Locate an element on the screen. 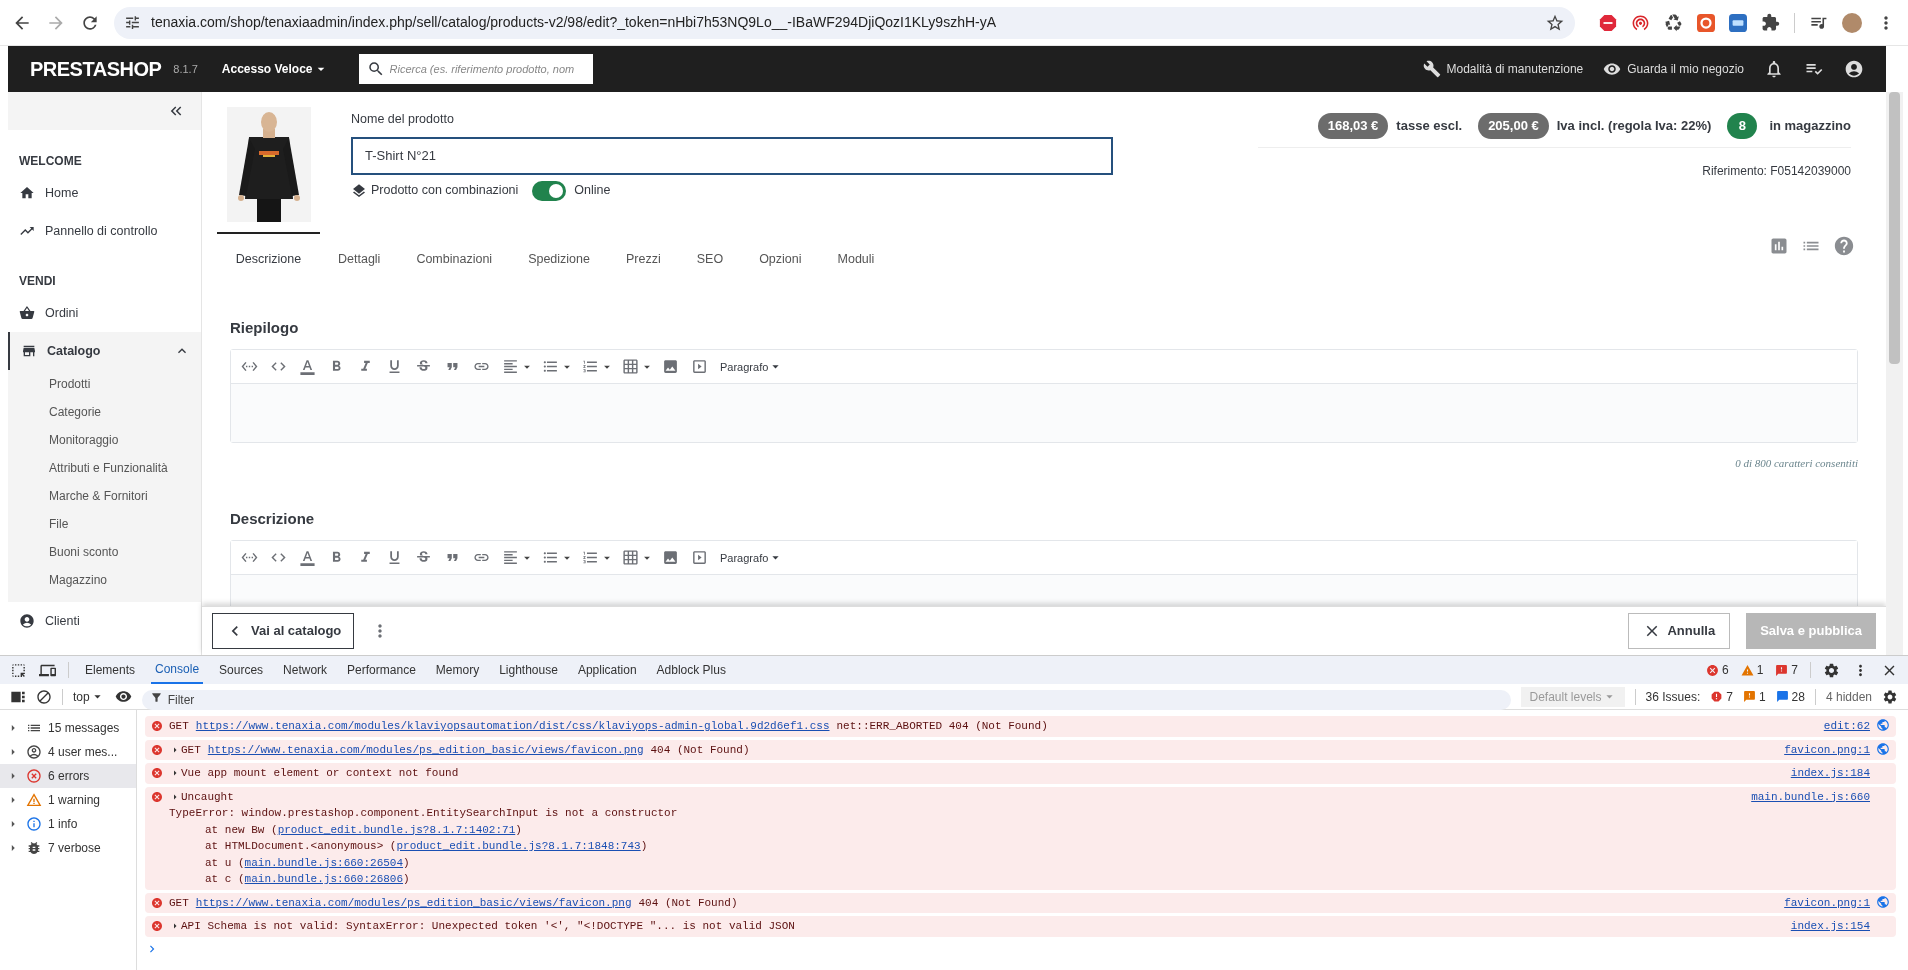 The width and height of the screenshot is (1908, 970). stack-link: main.bundle.js:660:26806 is located at coordinates (324, 879).